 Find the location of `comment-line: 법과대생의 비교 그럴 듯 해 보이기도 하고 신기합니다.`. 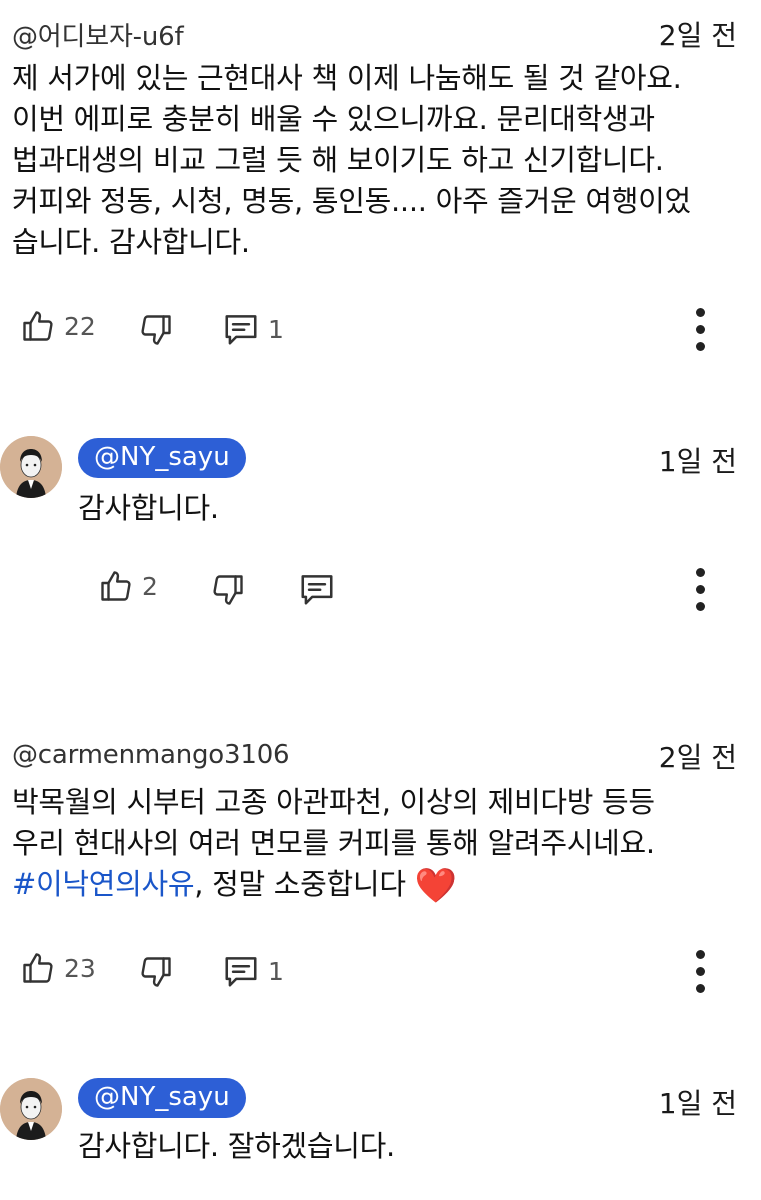

comment-line: 법과대생의 비교 그럴 듯 해 보이기도 하고 신기합니다. is located at coordinates (338, 160).